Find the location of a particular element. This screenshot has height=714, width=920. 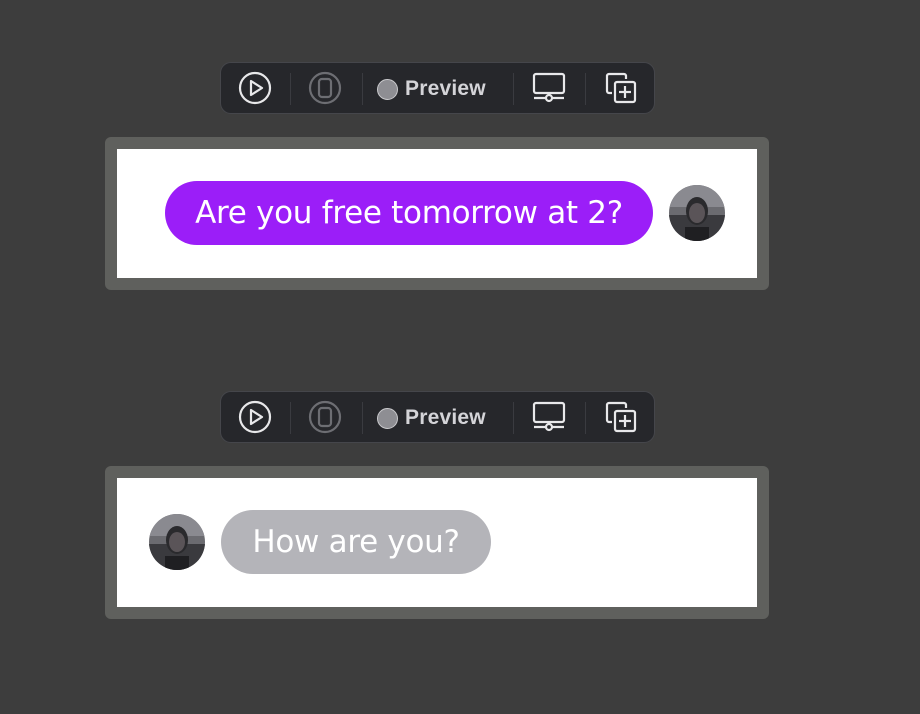

preview-canvas: Are you free tomorrow at 2? is located at coordinates (437, 213).